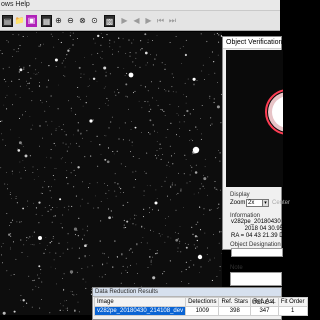  What do you see at coordinates (7, 20) in the screenshot?
I see `open-image-icon: ▤` at bounding box center [7, 20].